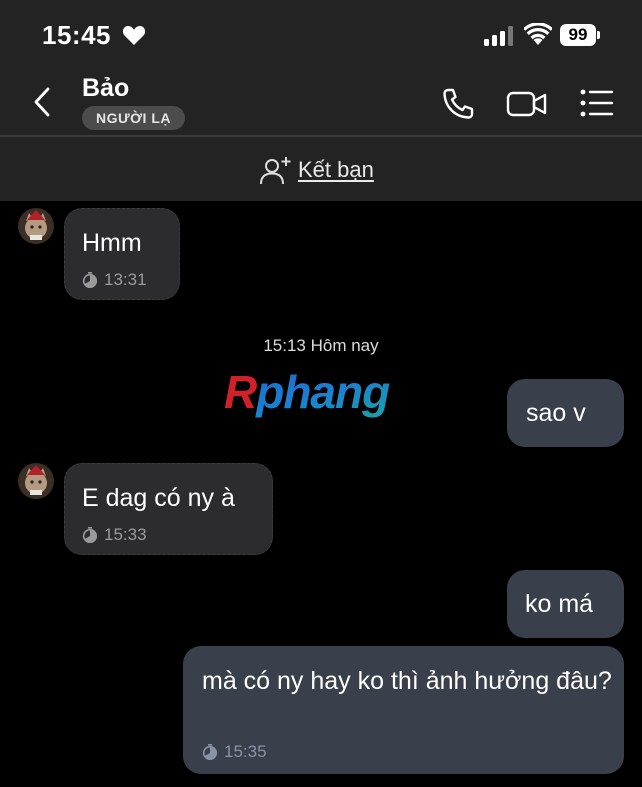  What do you see at coordinates (125, 279) in the screenshot?
I see `message-time-label: 13:31` at bounding box center [125, 279].